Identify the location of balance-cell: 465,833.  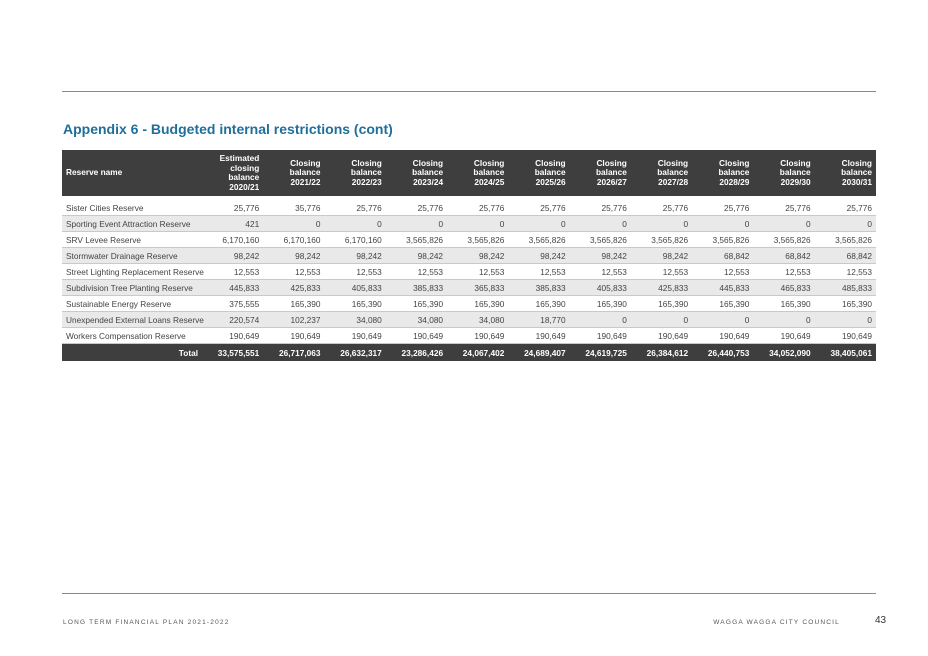
(784, 287).